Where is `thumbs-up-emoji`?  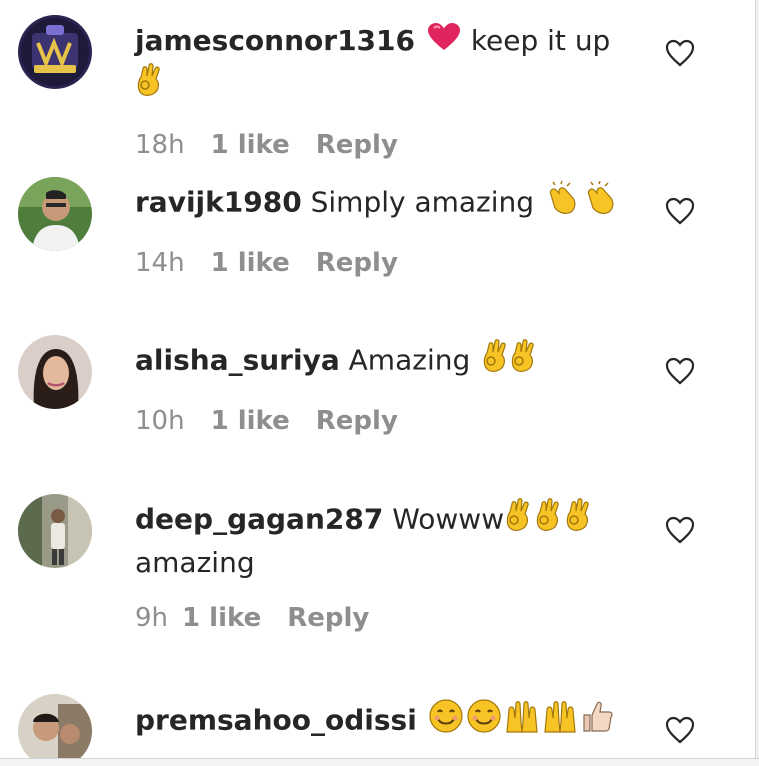
thumbs-up-emoji is located at coordinates (597, 721).